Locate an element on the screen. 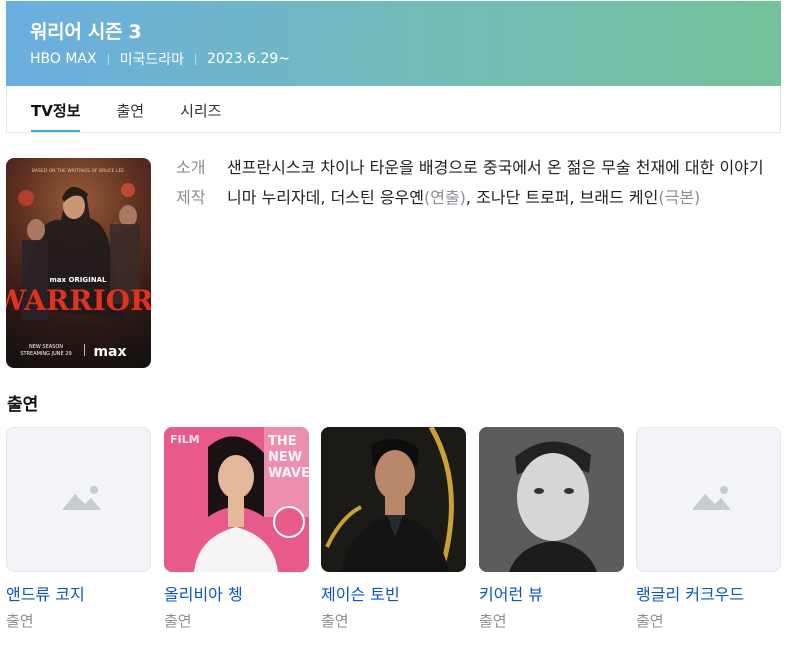  poster-tagline: BASED ON THE WRITINGS OF BRUCE LEE is located at coordinates (78, 171).